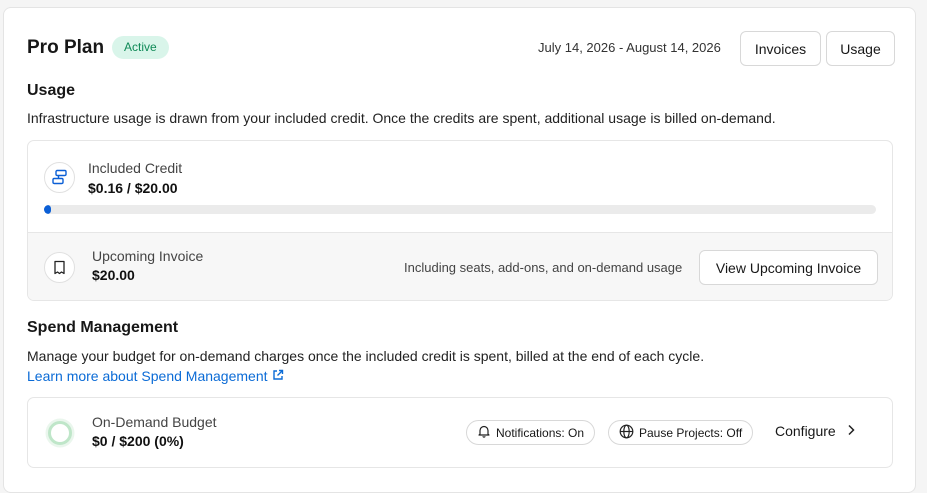 Image resolution: width=927 pixels, height=493 pixels. What do you see at coordinates (860, 48) in the screenshot?
I see `usage-button: Usage` at bounding box center [860, 48].